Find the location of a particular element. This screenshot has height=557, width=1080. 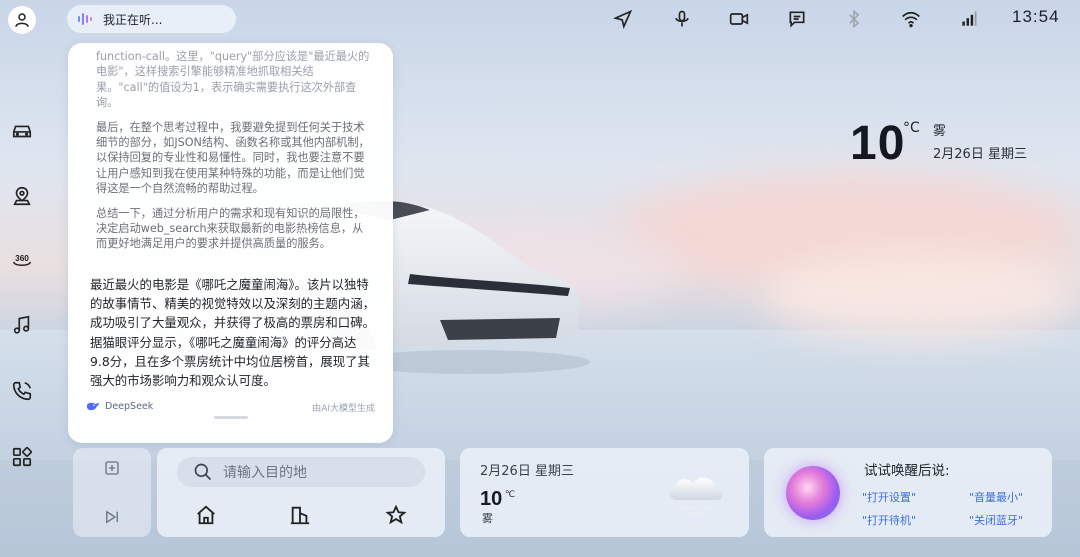

svg-text: 360 is located at coordinates (22, 258).